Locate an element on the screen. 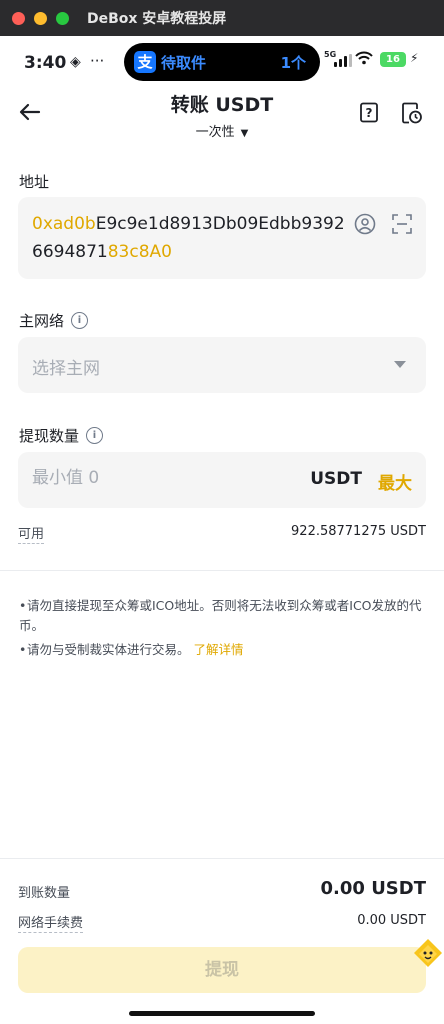 Image resolution: width=444 pixels, height=1024 pixels. window-titlebar: DeBox 安卓教程投屏 is located at coordinates (222, 18).